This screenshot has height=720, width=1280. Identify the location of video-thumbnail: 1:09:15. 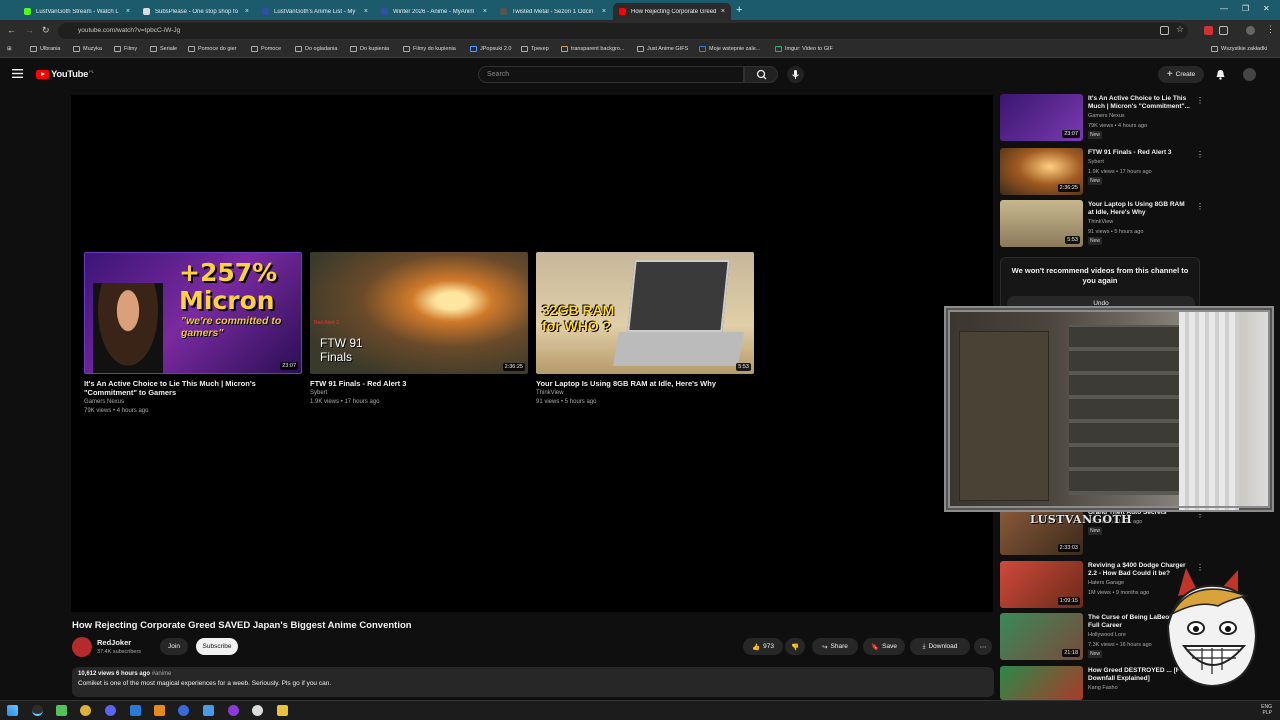
(1041, 584).